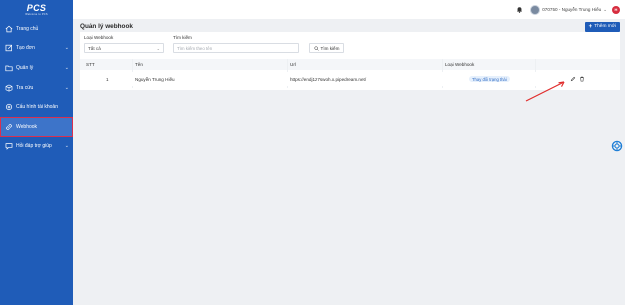  Describe the element at coordinates (616, 9) in the screenshot. I see `user-badge: H` at that location.